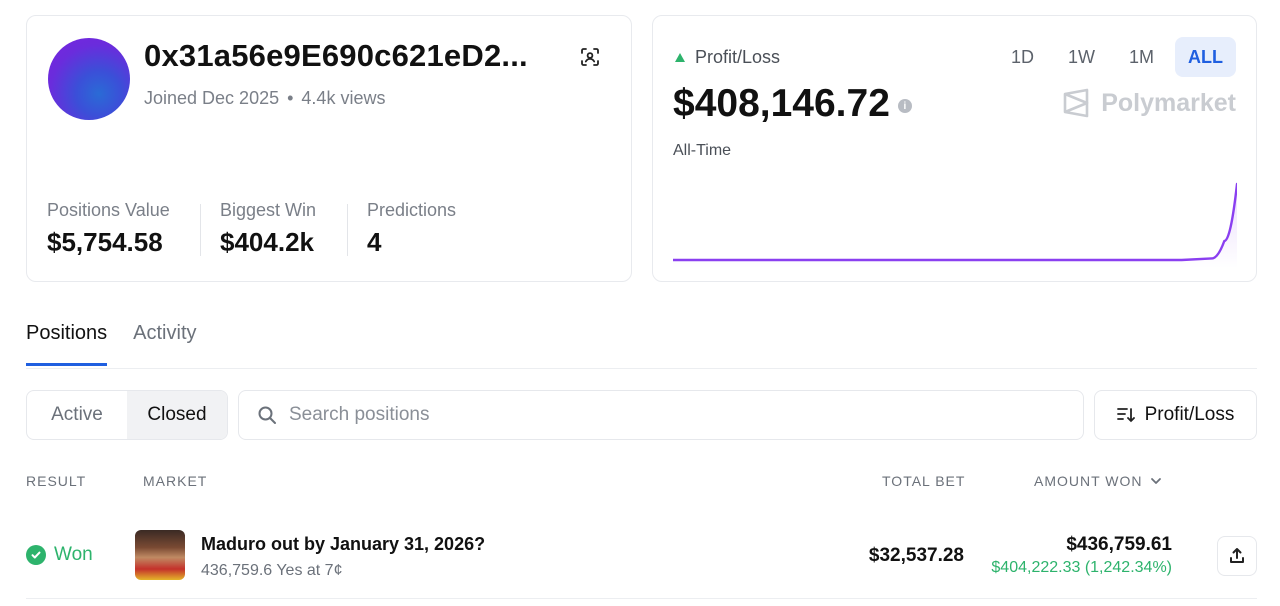 The image size is (1280, 606). Describe the element at coordinates (343, 544) in the screenshot. I see `market-title: Maduro out by January 31, 2026?` at that location.